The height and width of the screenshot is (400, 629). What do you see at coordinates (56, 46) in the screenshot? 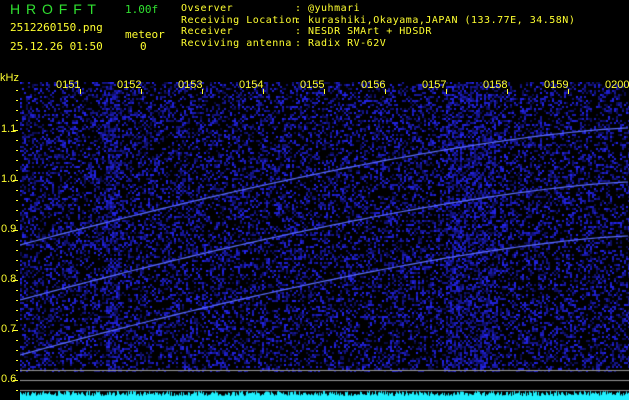
I see `datetime: 25.12.26 01:50` at bounding box center [56, 46].